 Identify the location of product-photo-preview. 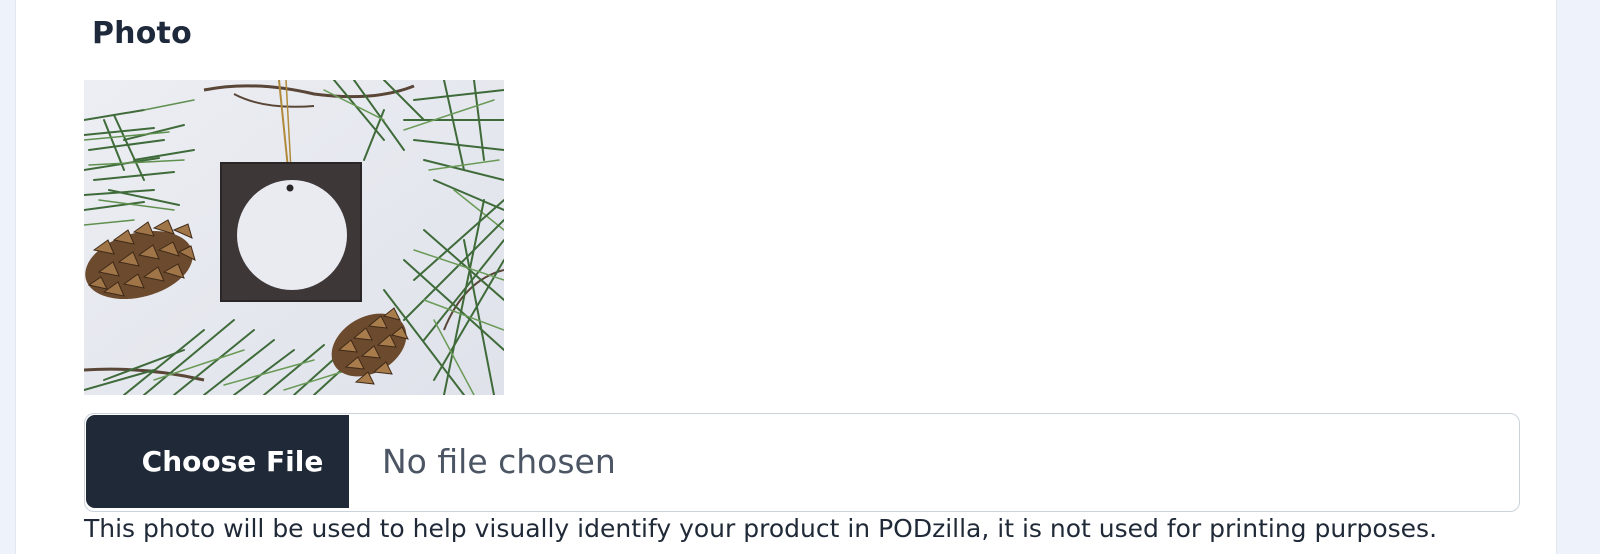
(294, 237).